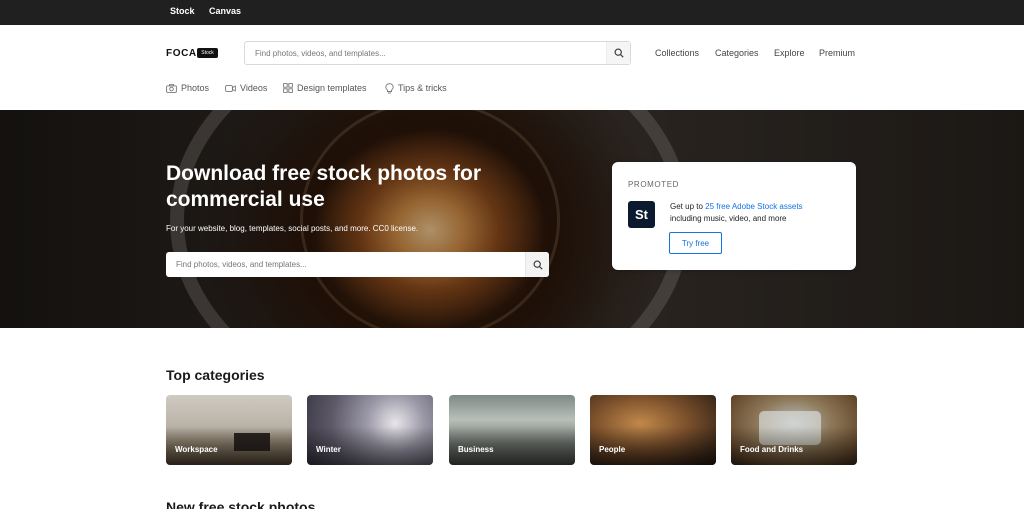  I want to click on category-label: Workspace, so click(196, 449).